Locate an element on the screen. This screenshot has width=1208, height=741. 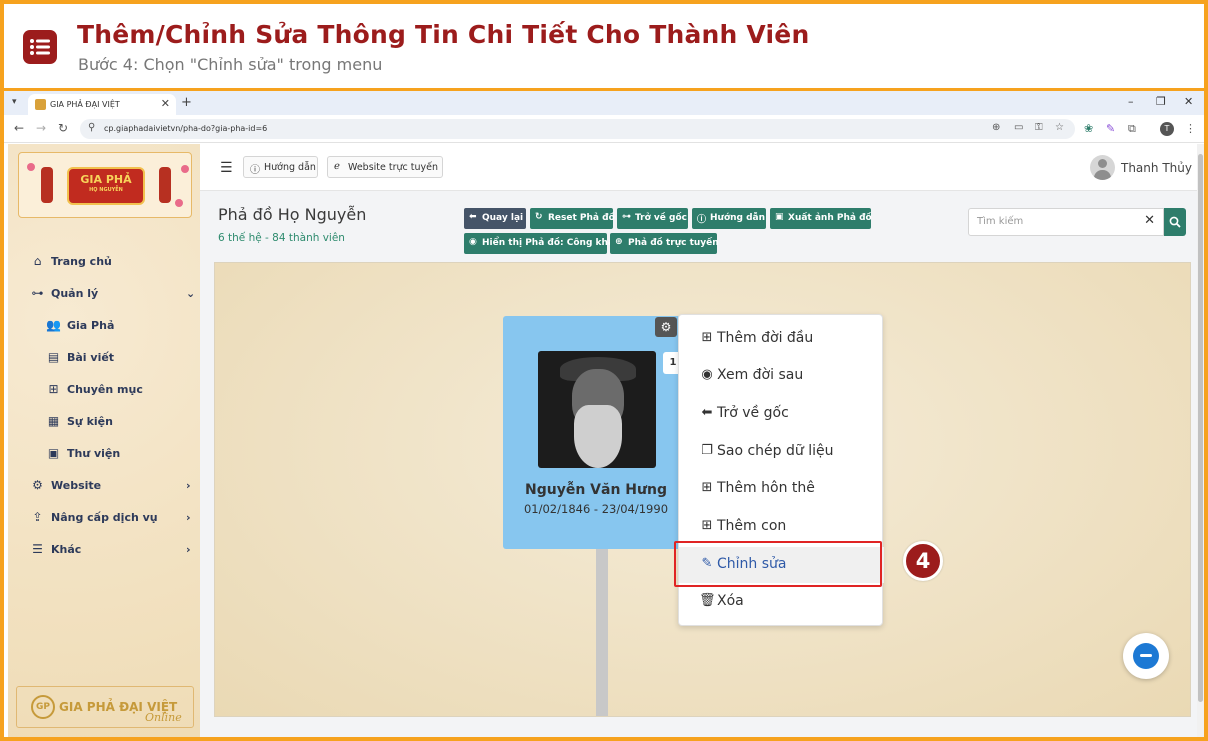
support-chat-button is located at coordinates (1146, 656).